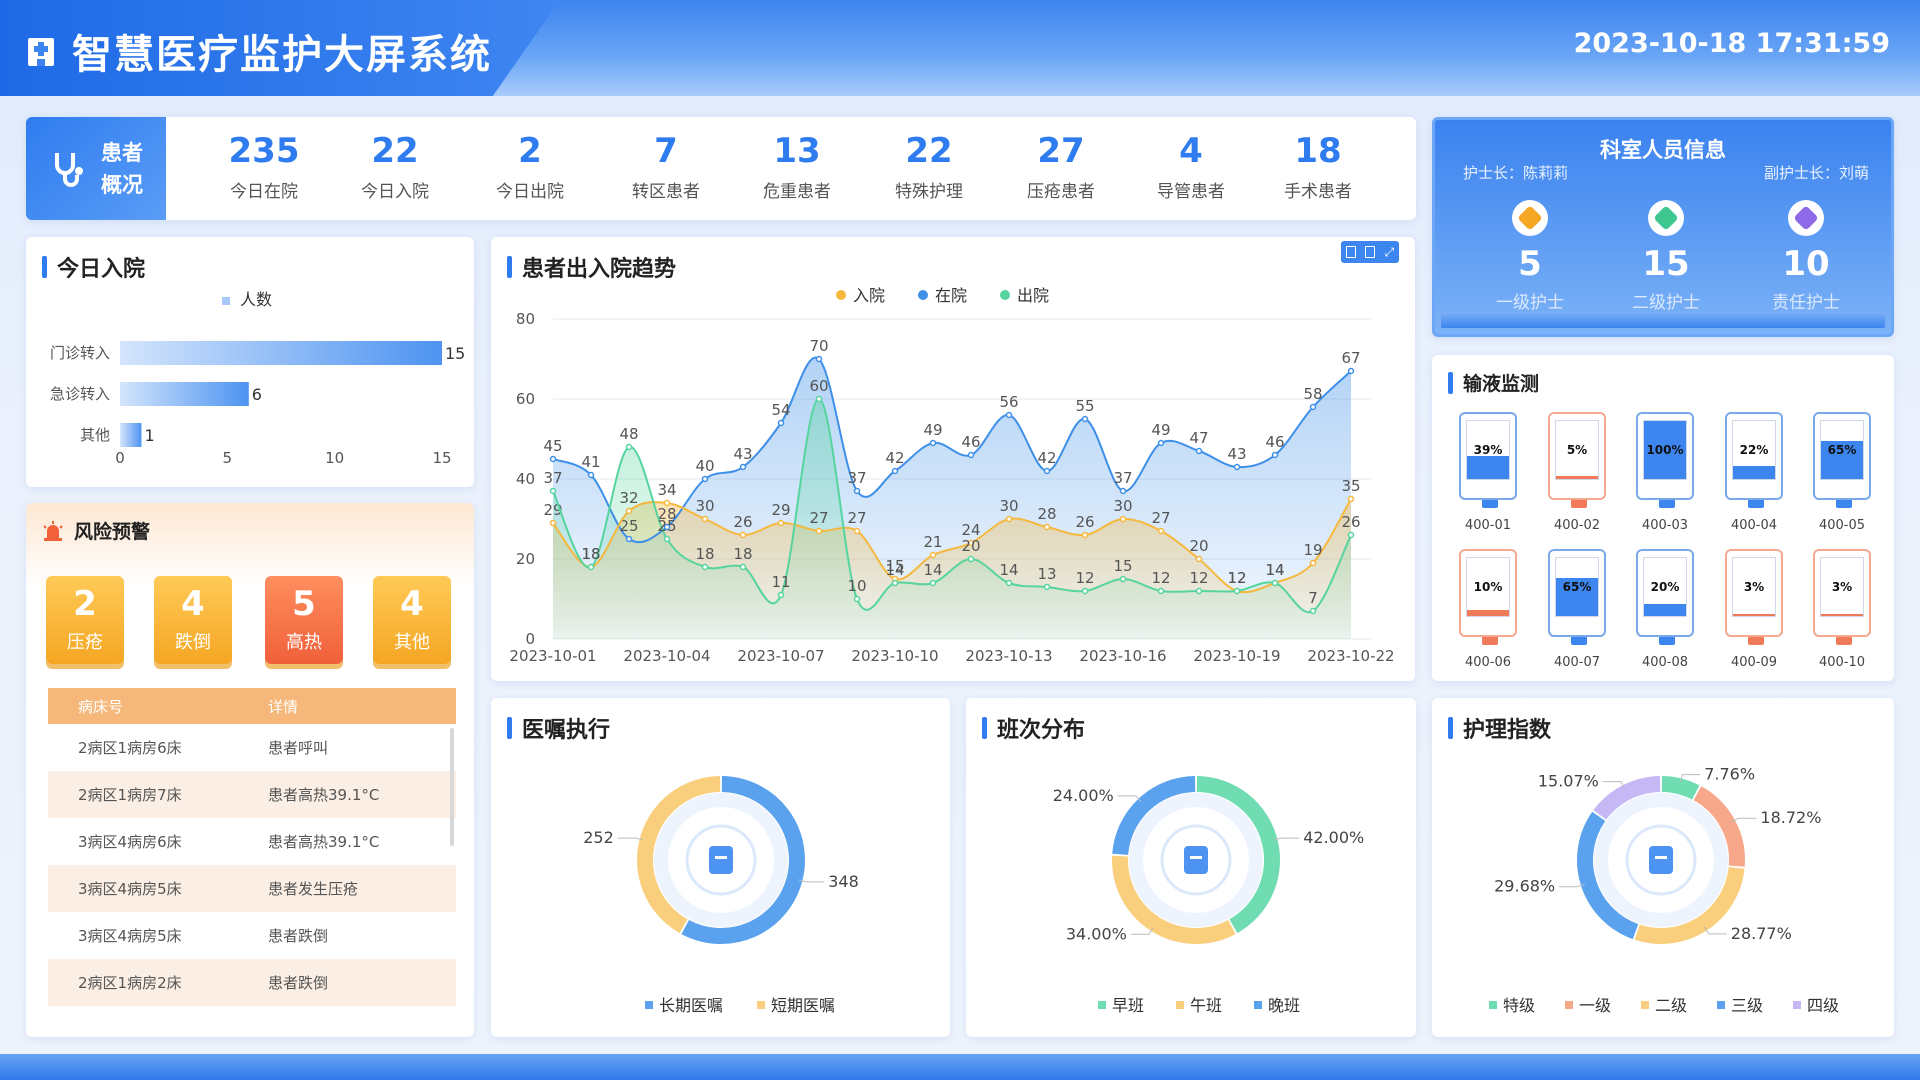 The width and height of the screenshot is (1920, 1080). I want to click on data-label: 26, so click(742, 522).